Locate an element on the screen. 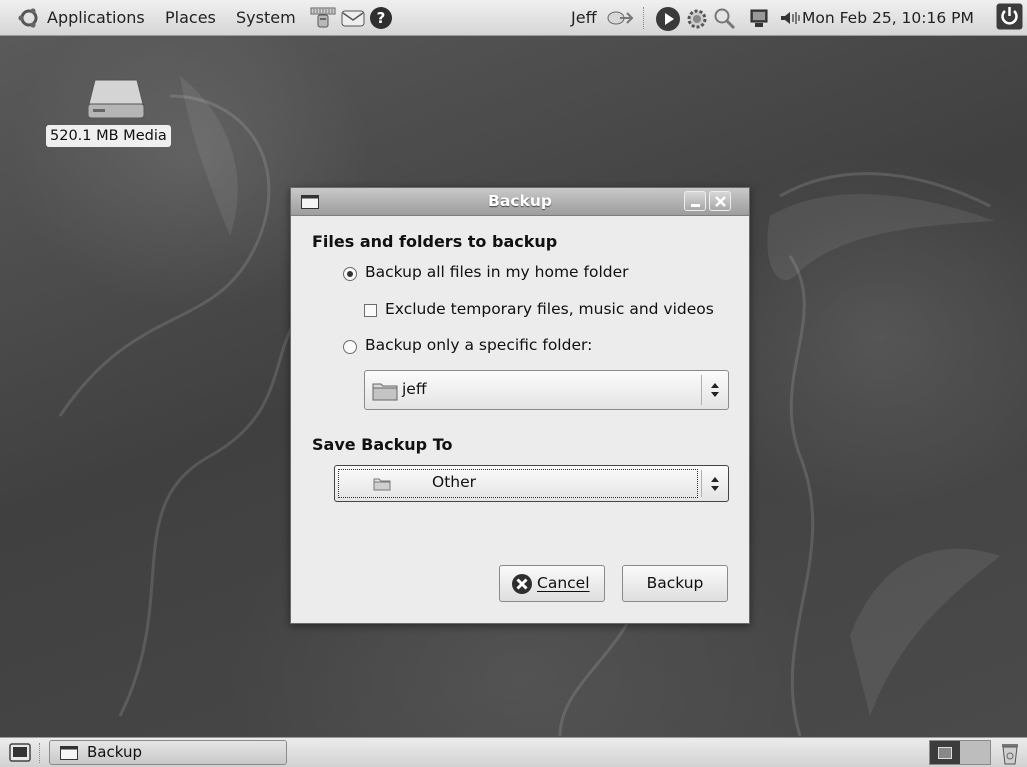 This screenshot has height=767, width=1027. monitor-icon is located at coordinates (759, 19).